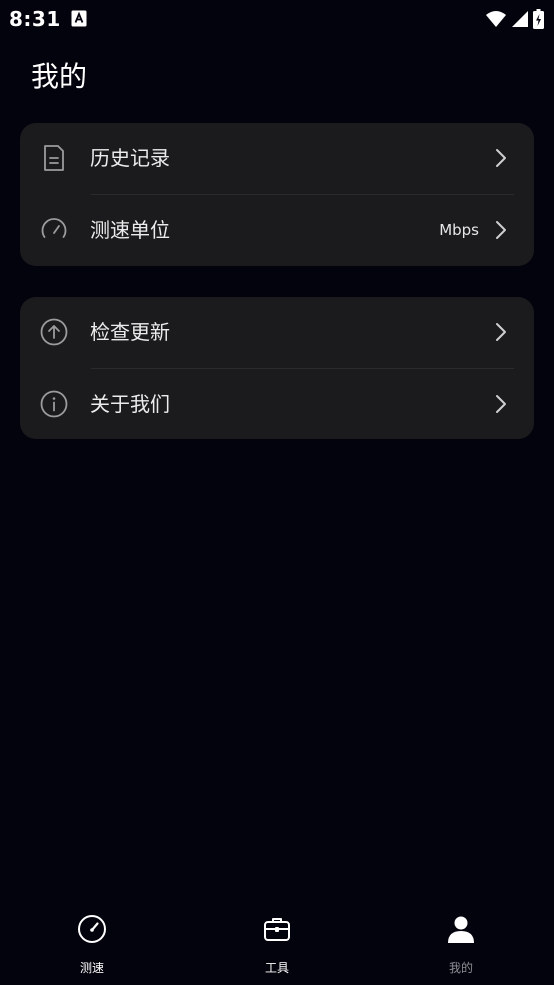 The height and width of the screenshot is (985, 554). Describe the element at coordinates (130, 332) in the screenshot. I see `check-update-label: 检查更新` at that location.